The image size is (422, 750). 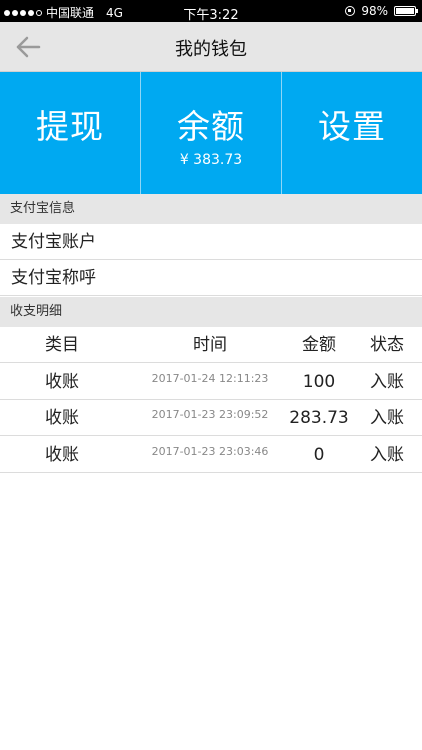 I want to click on column-amount: 金额, so click(x=319, y=345).